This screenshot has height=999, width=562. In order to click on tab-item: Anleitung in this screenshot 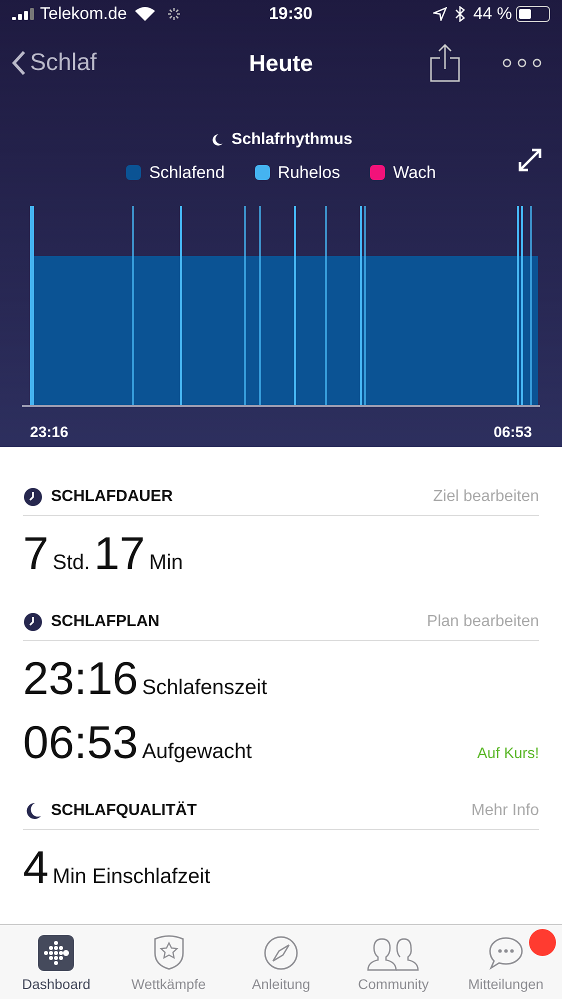, I will do `click(281, 962)`.